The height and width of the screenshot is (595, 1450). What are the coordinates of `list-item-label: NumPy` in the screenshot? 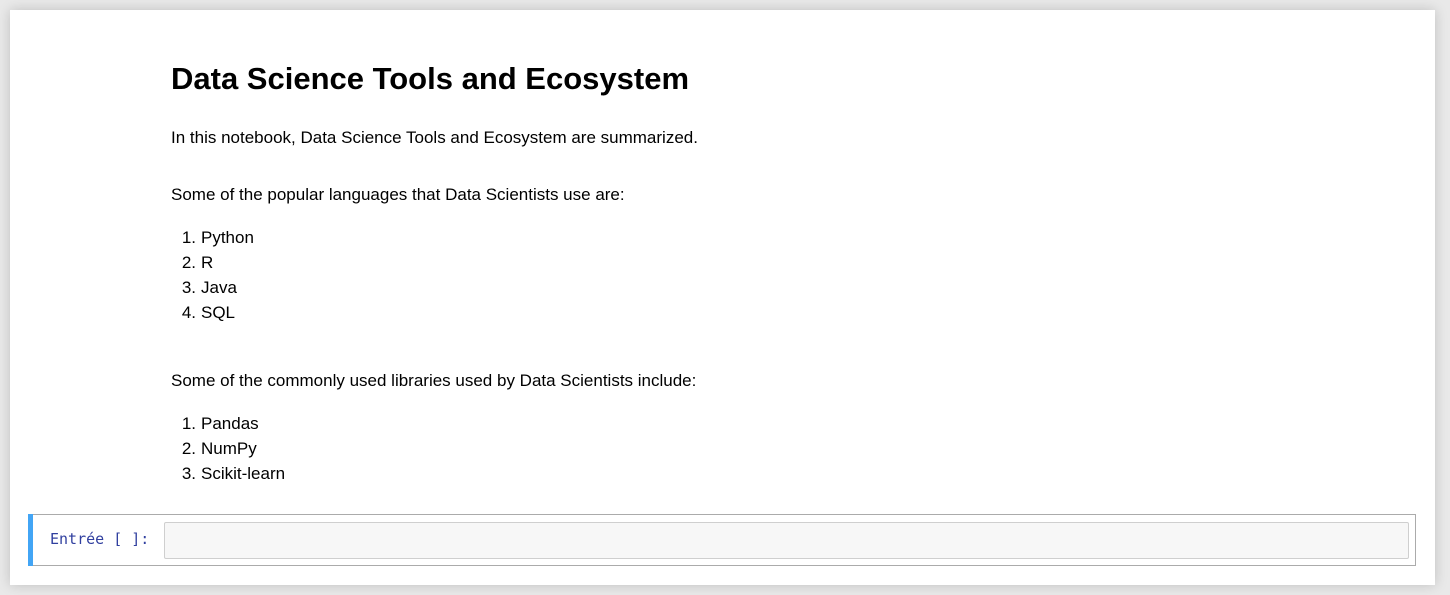 It's located at (229, 448).